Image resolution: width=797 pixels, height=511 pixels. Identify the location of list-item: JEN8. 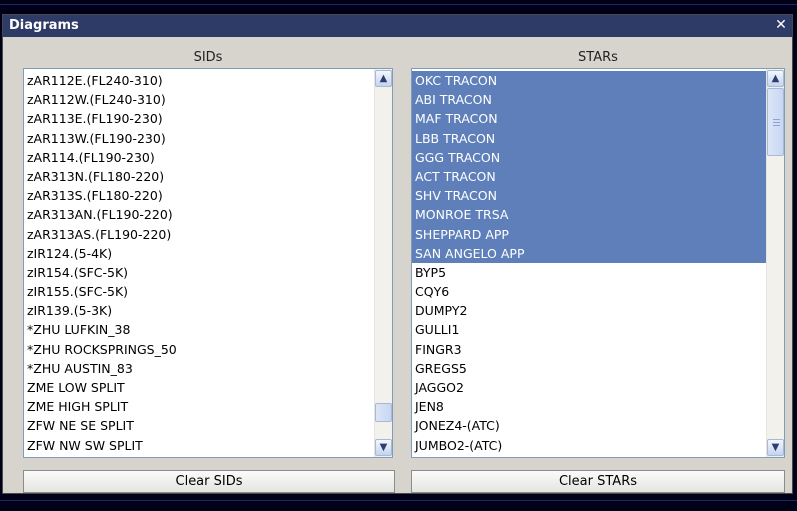
(589, 406).